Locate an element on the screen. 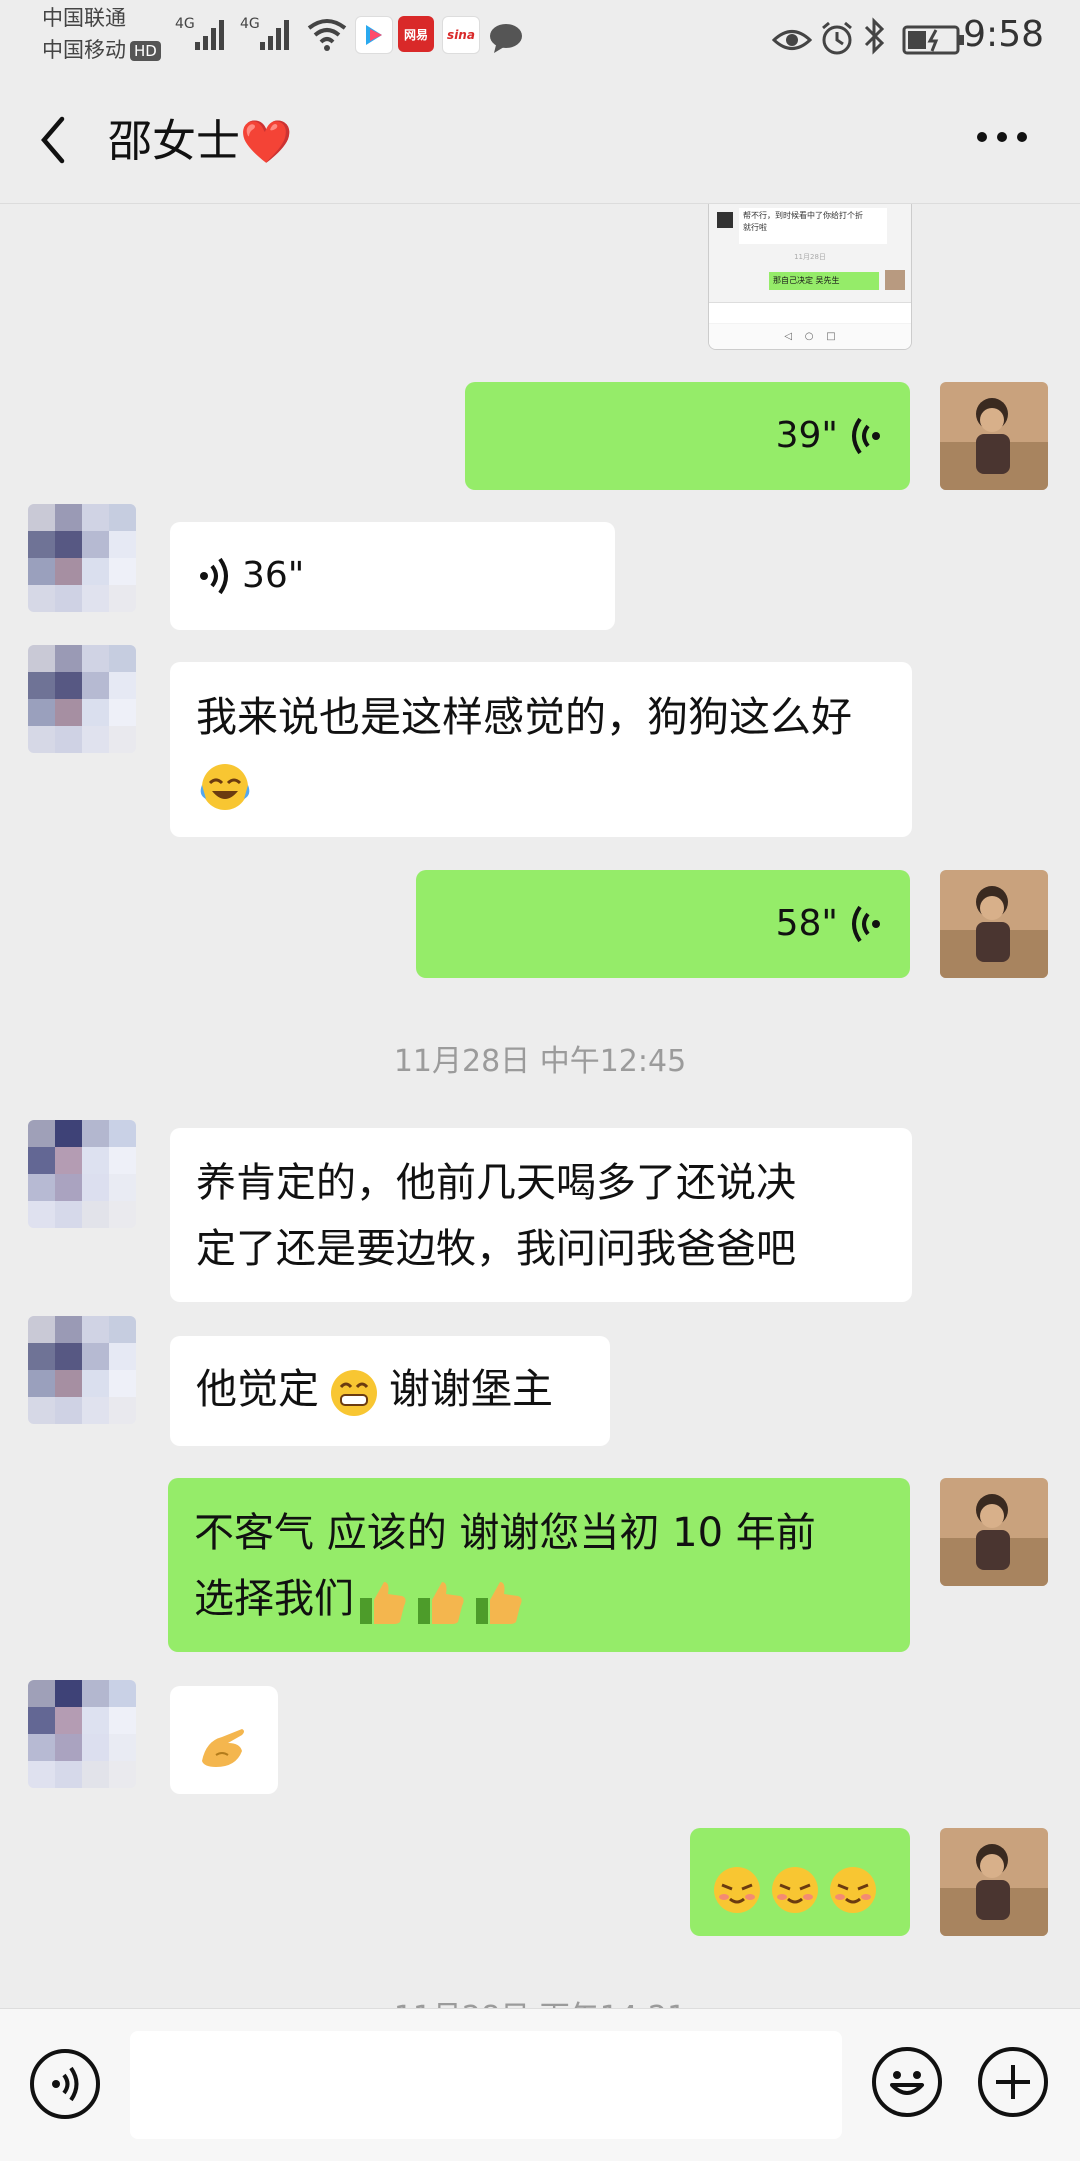 This screenshot has height=2161, width=1080. message-text: 他觉定 is located at coordinates (257, 1389).